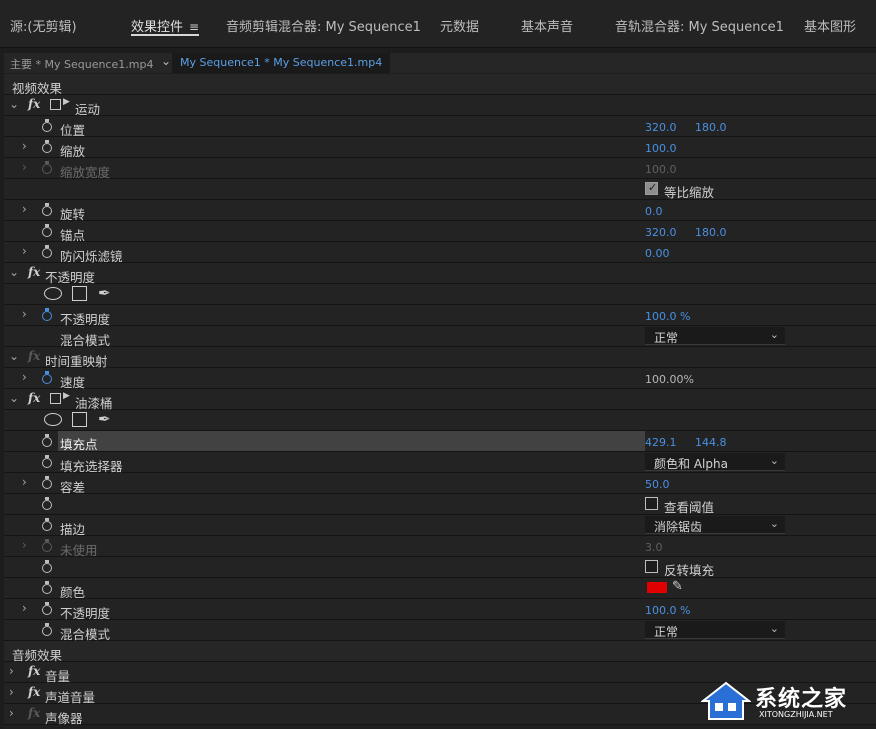  I want to click on param-bucket-opacity: › 不透明度 100.0 %, so click(440, 610).